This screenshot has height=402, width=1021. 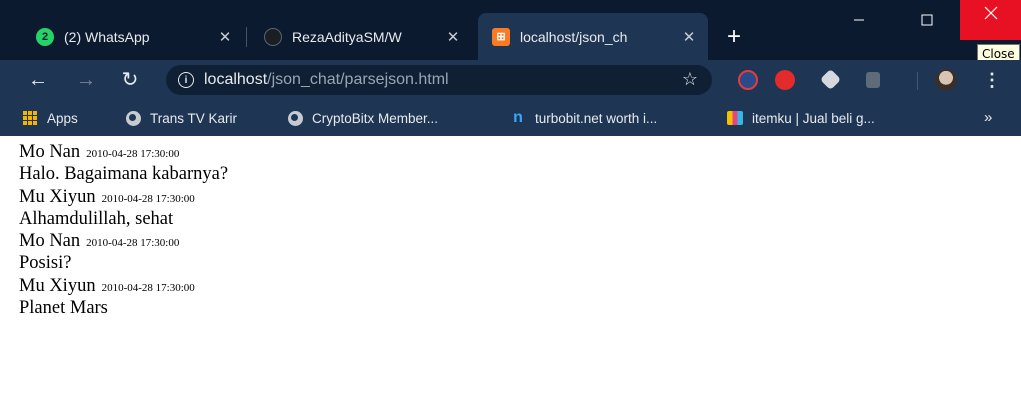 I want to click on reload-button: ↻, so click(x=130, y=80).